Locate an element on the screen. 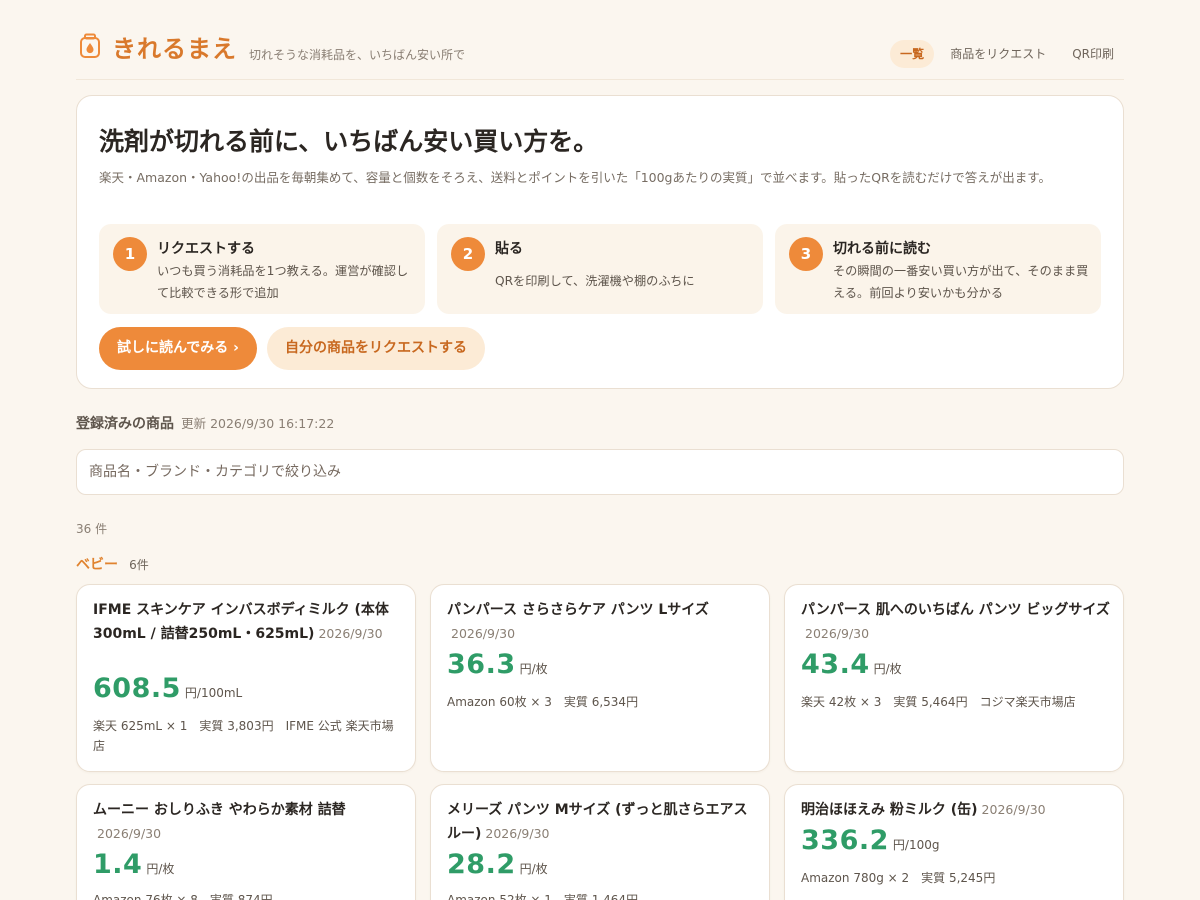  hero-actions: 試しに読んでみる › 自分の商品をリクエストする is located at coordinates (292, 348).